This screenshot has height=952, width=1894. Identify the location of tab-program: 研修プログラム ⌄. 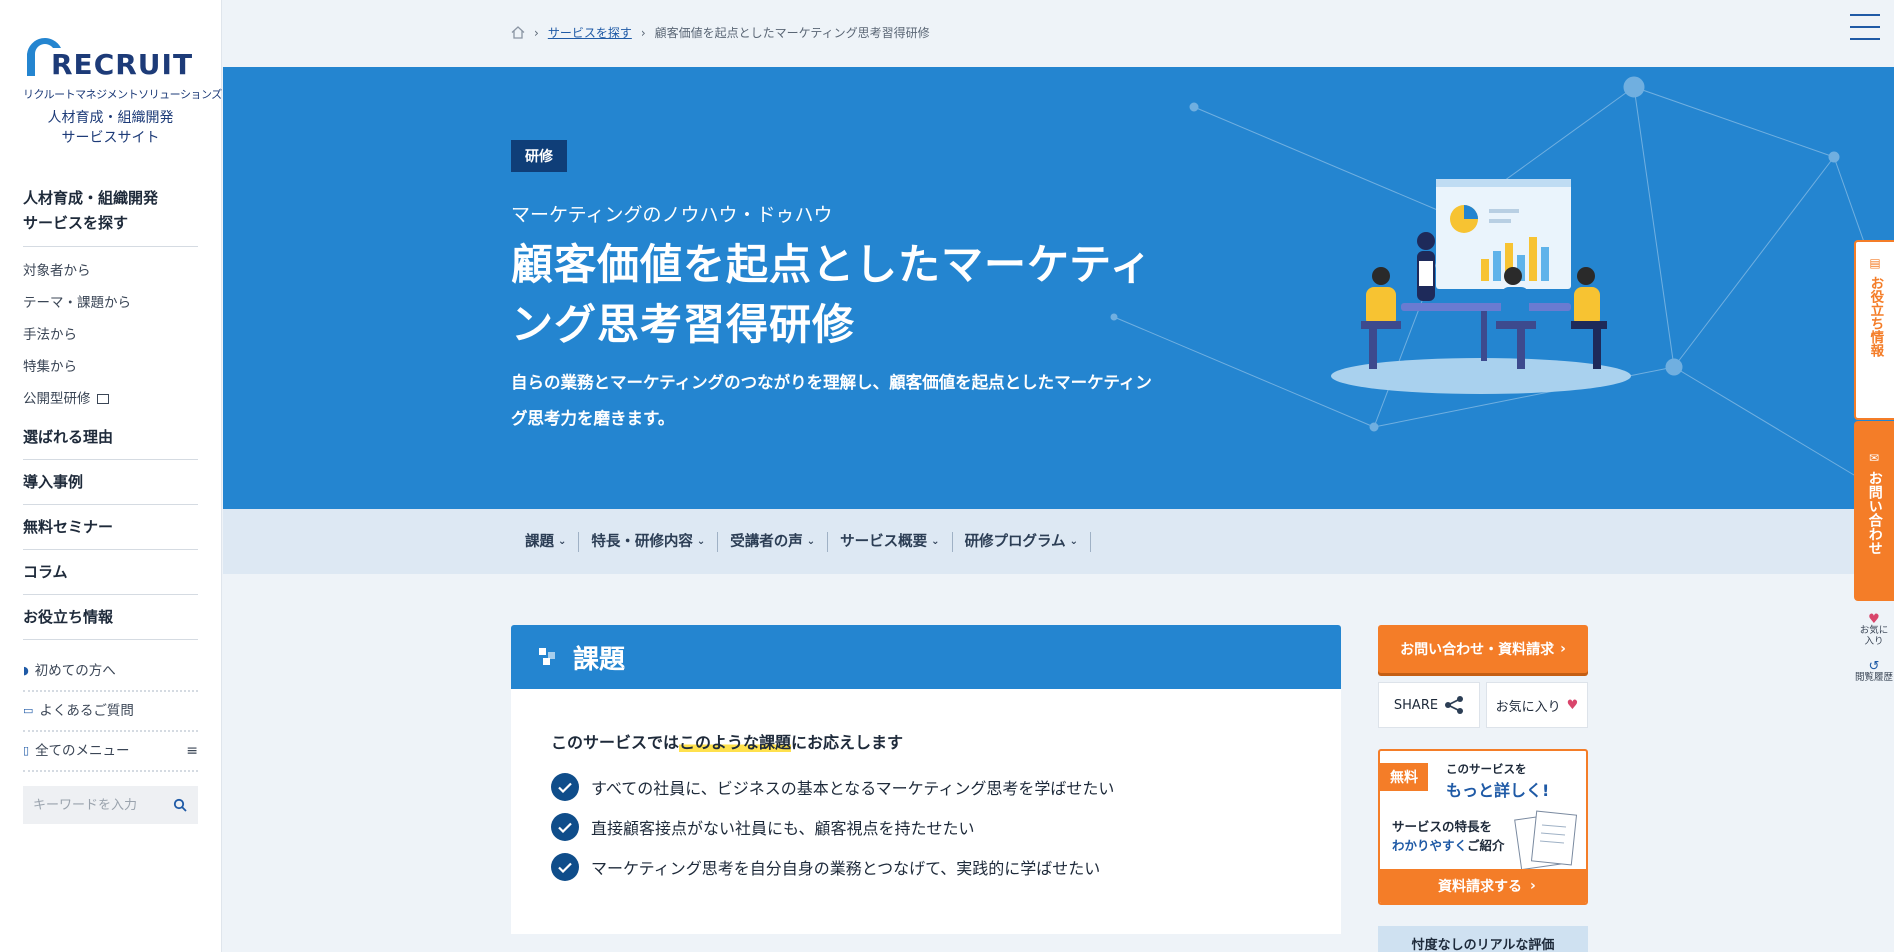
(1022, 541).